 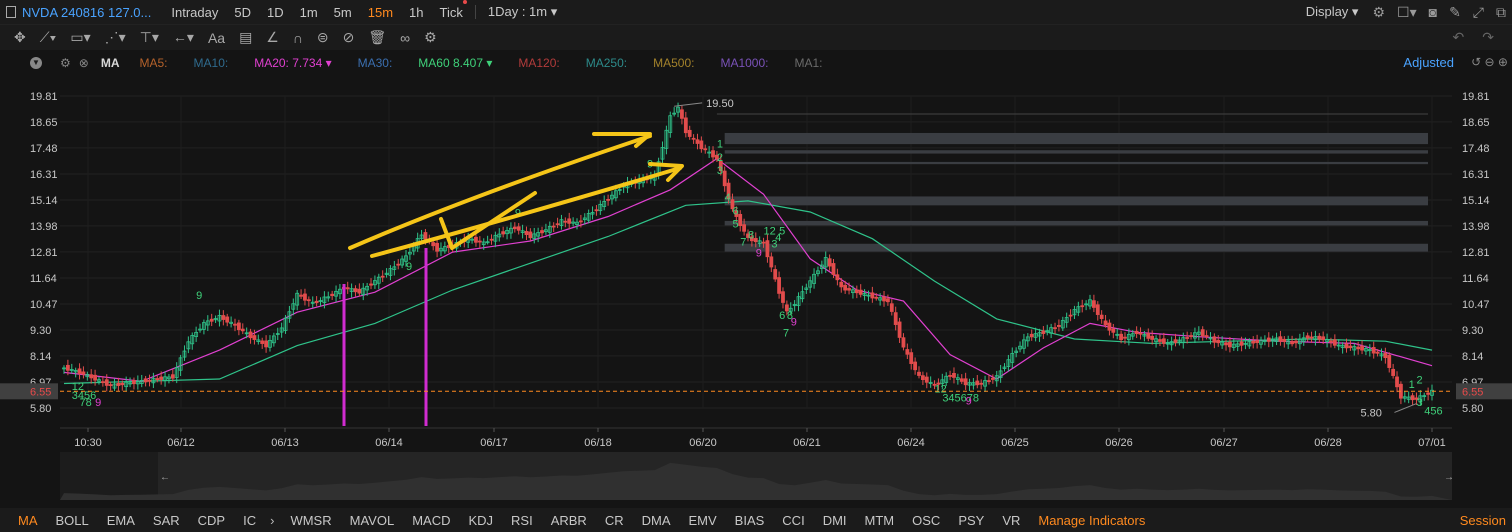 What do you see at coordinates (298, 38) in the screenshot?
I see `magnet-icon: ∩` at bounding box center [298, 38].